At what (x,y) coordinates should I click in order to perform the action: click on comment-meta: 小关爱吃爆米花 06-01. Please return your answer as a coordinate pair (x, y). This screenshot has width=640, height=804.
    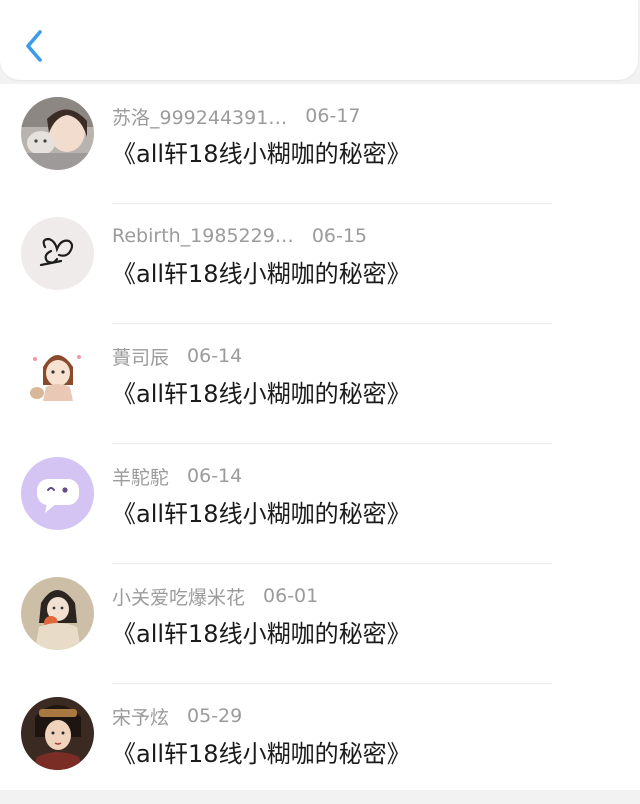
    Looking at the image, I should click on (215, 596).